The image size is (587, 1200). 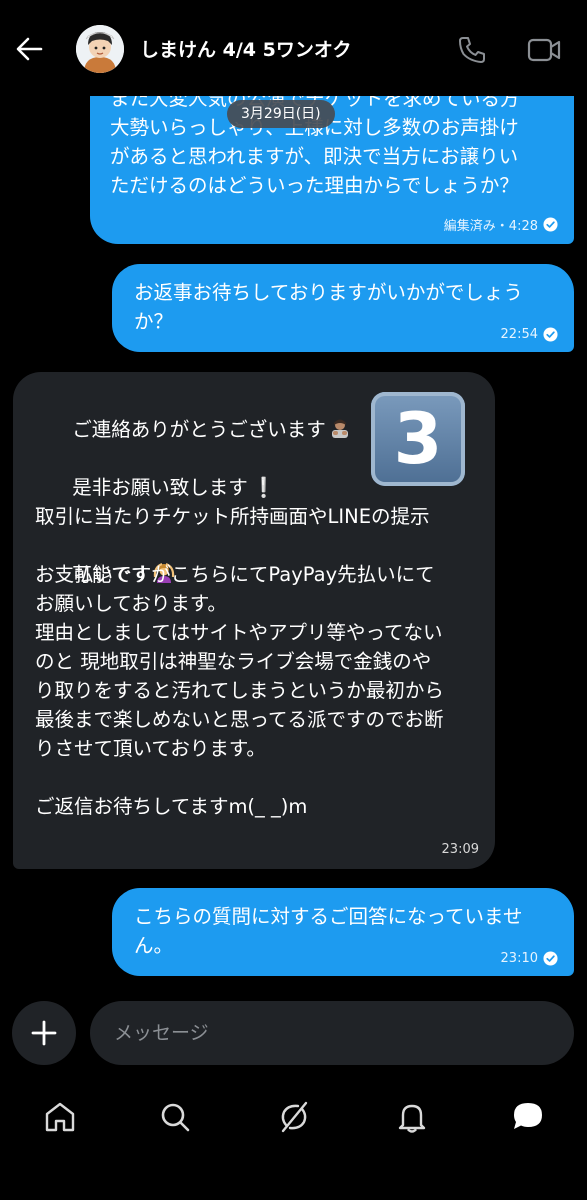 I want to click on message-text: こちらの質問に対するご回答になっていませ ん。, so click(x=328, y=931).